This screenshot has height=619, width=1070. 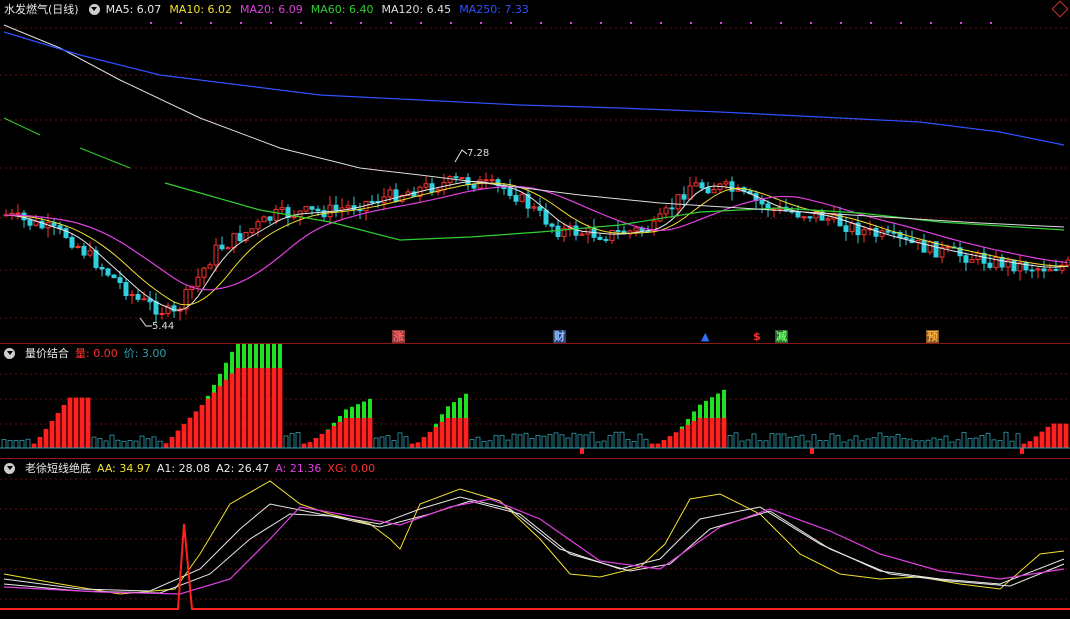 I want to click on event-marker: ▲, so click(x=705, y=336).